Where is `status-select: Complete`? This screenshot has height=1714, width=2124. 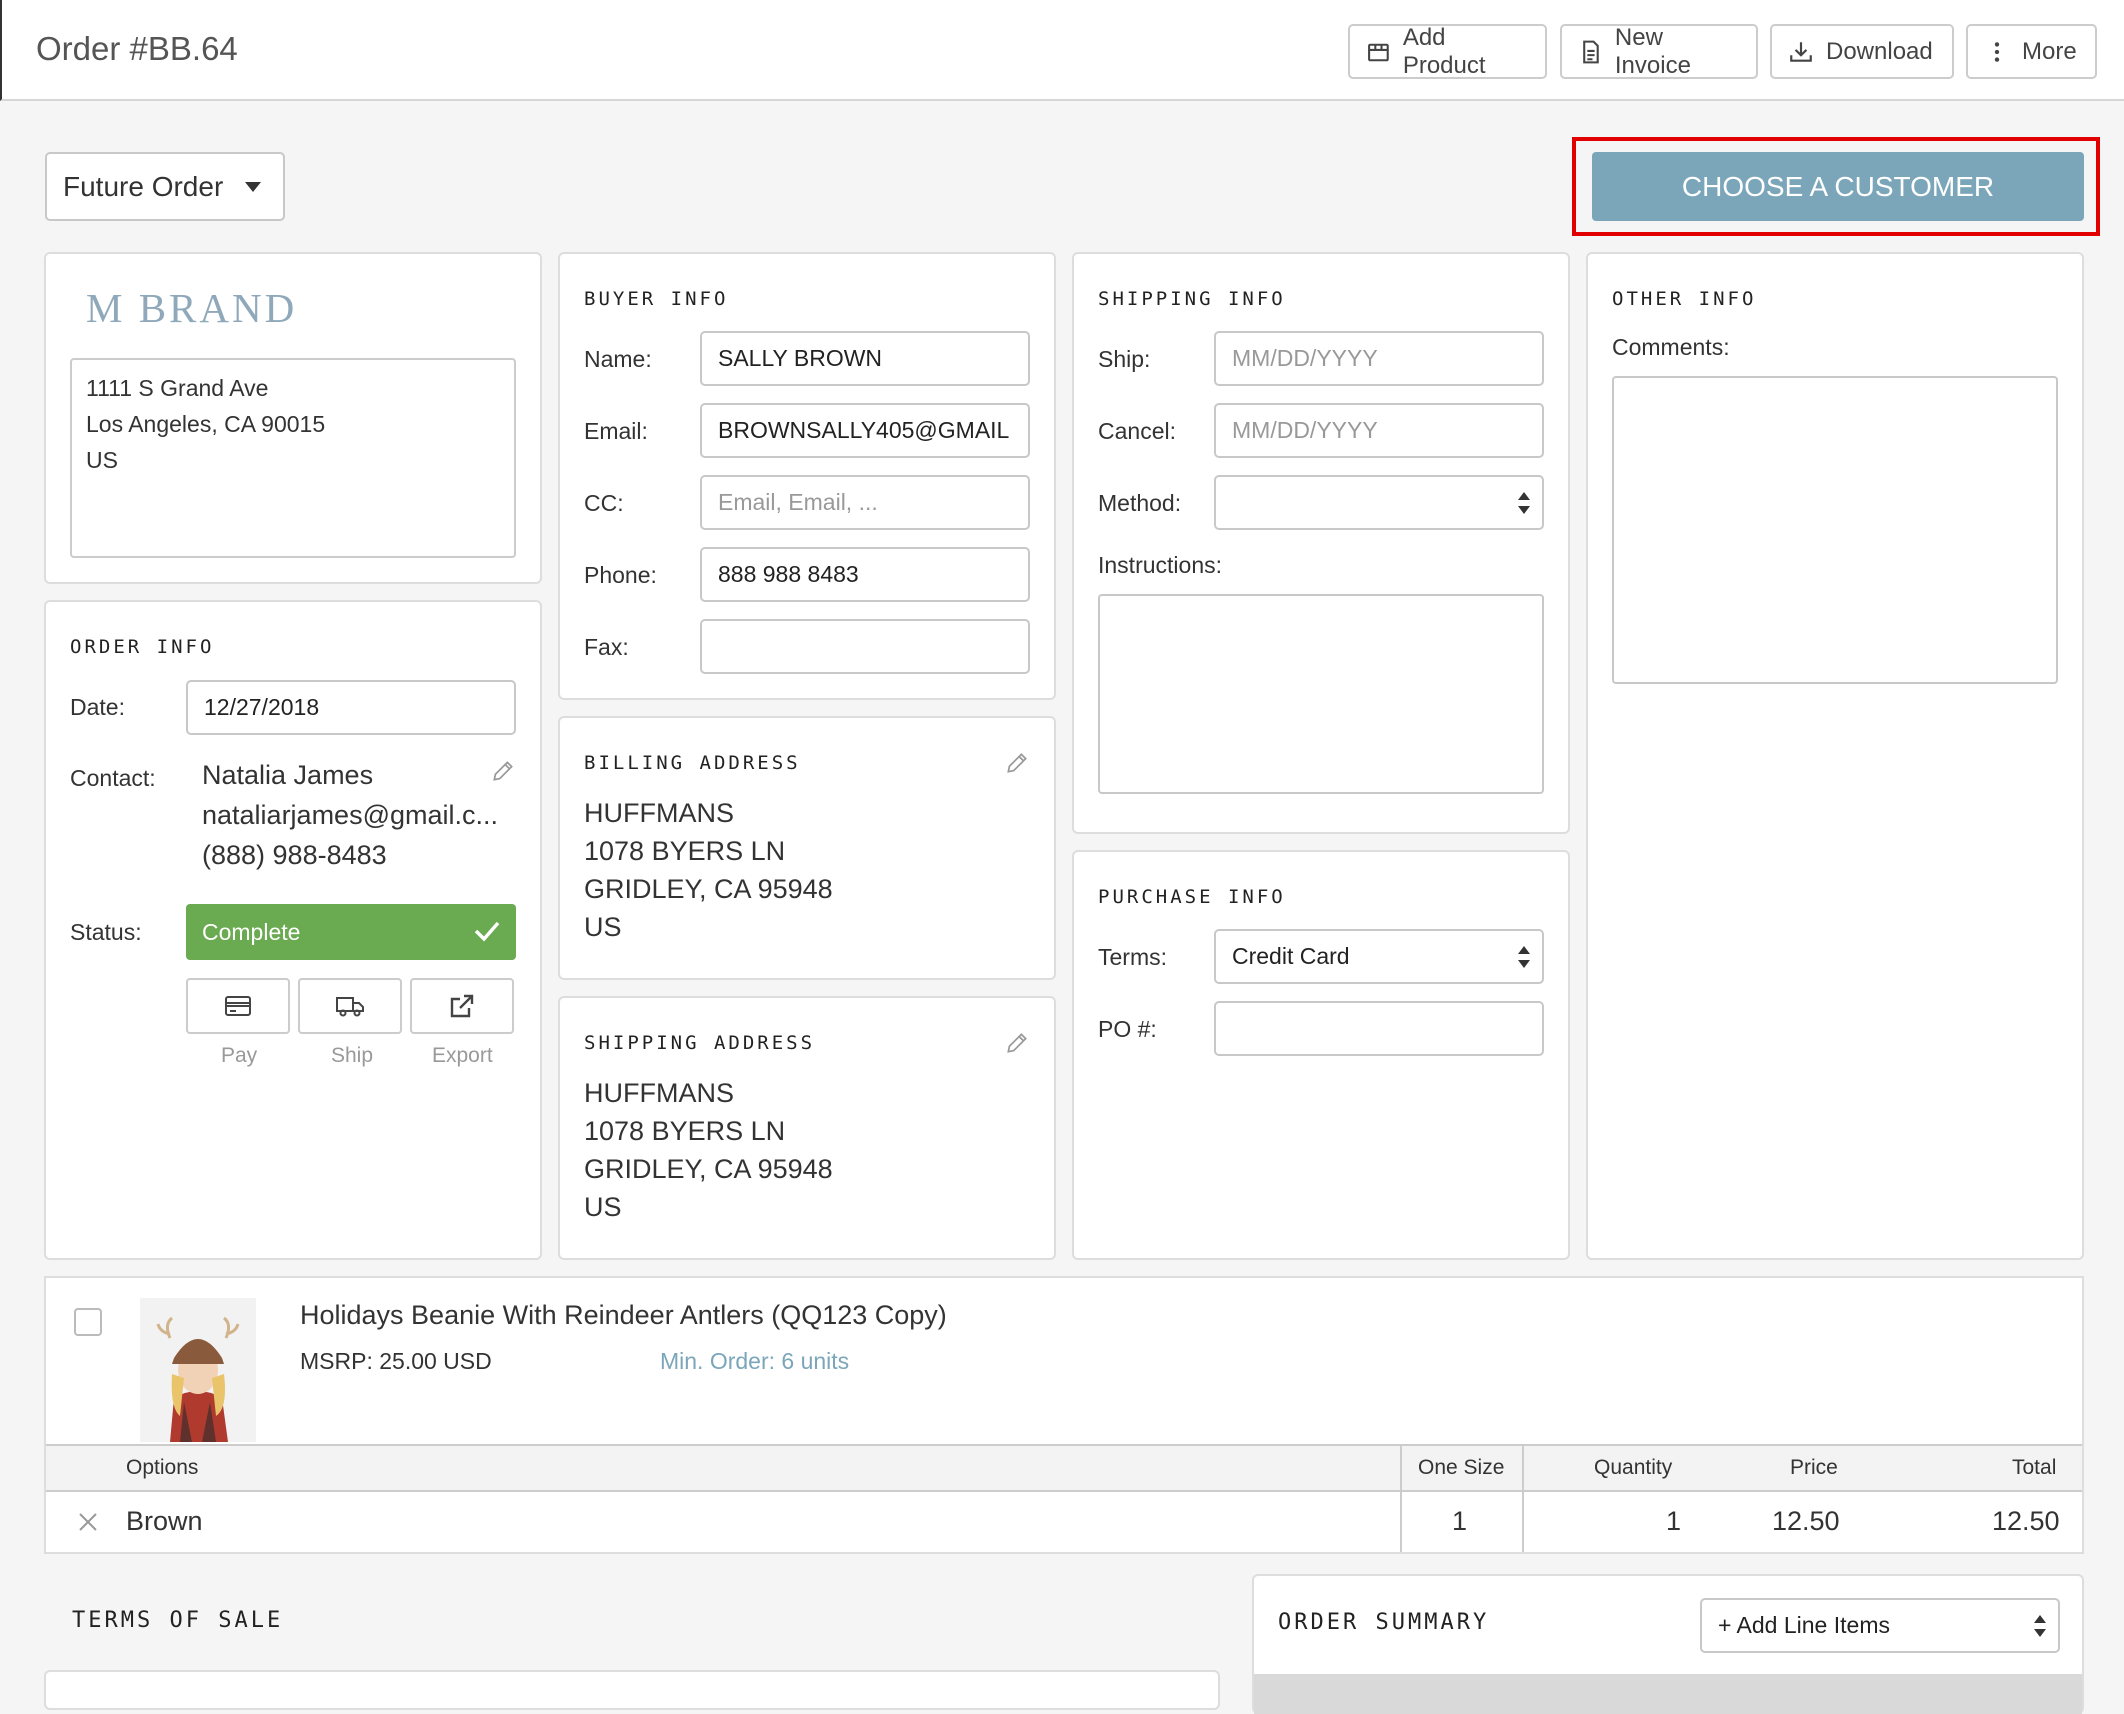 status-select: Complete is located at coordinates (351, 932).